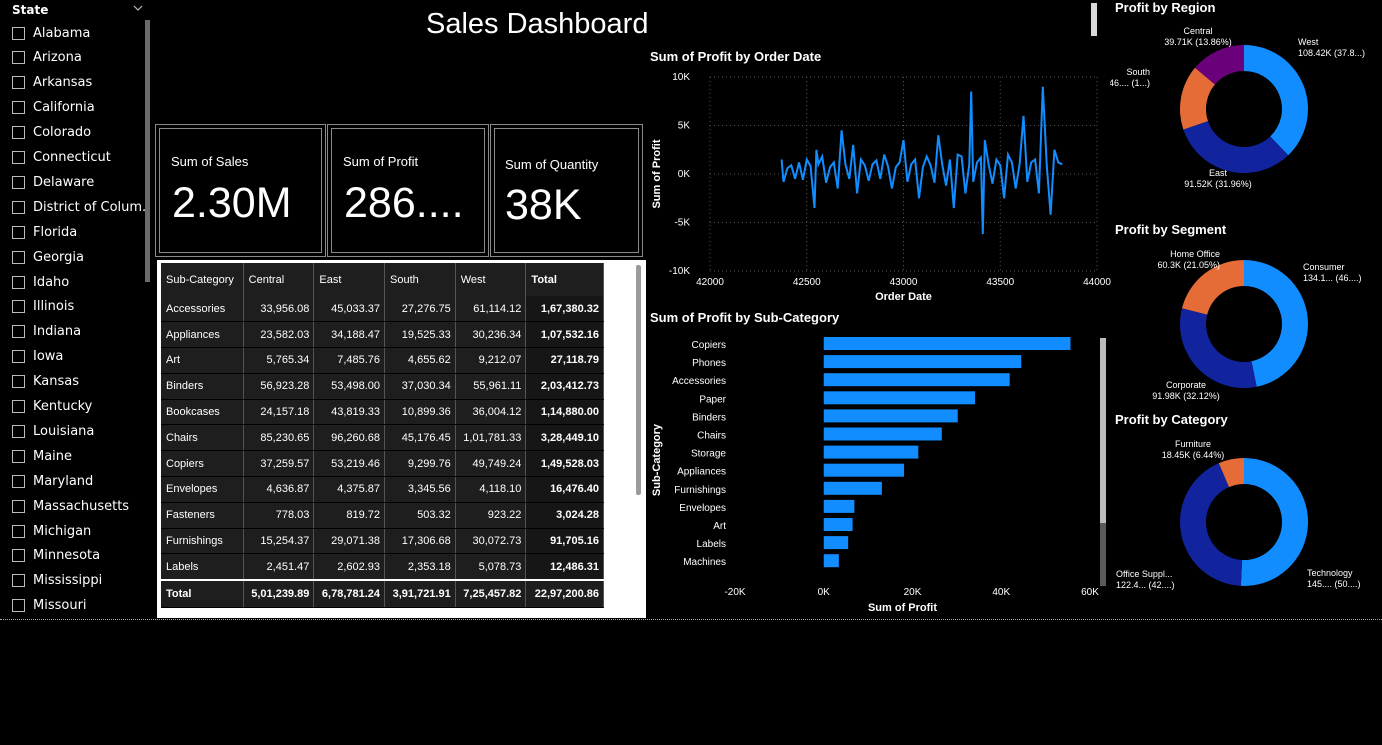  Describe the element at coordinates (147, 151) in the screenshot. I see `slicer-scrollbar` at that location.